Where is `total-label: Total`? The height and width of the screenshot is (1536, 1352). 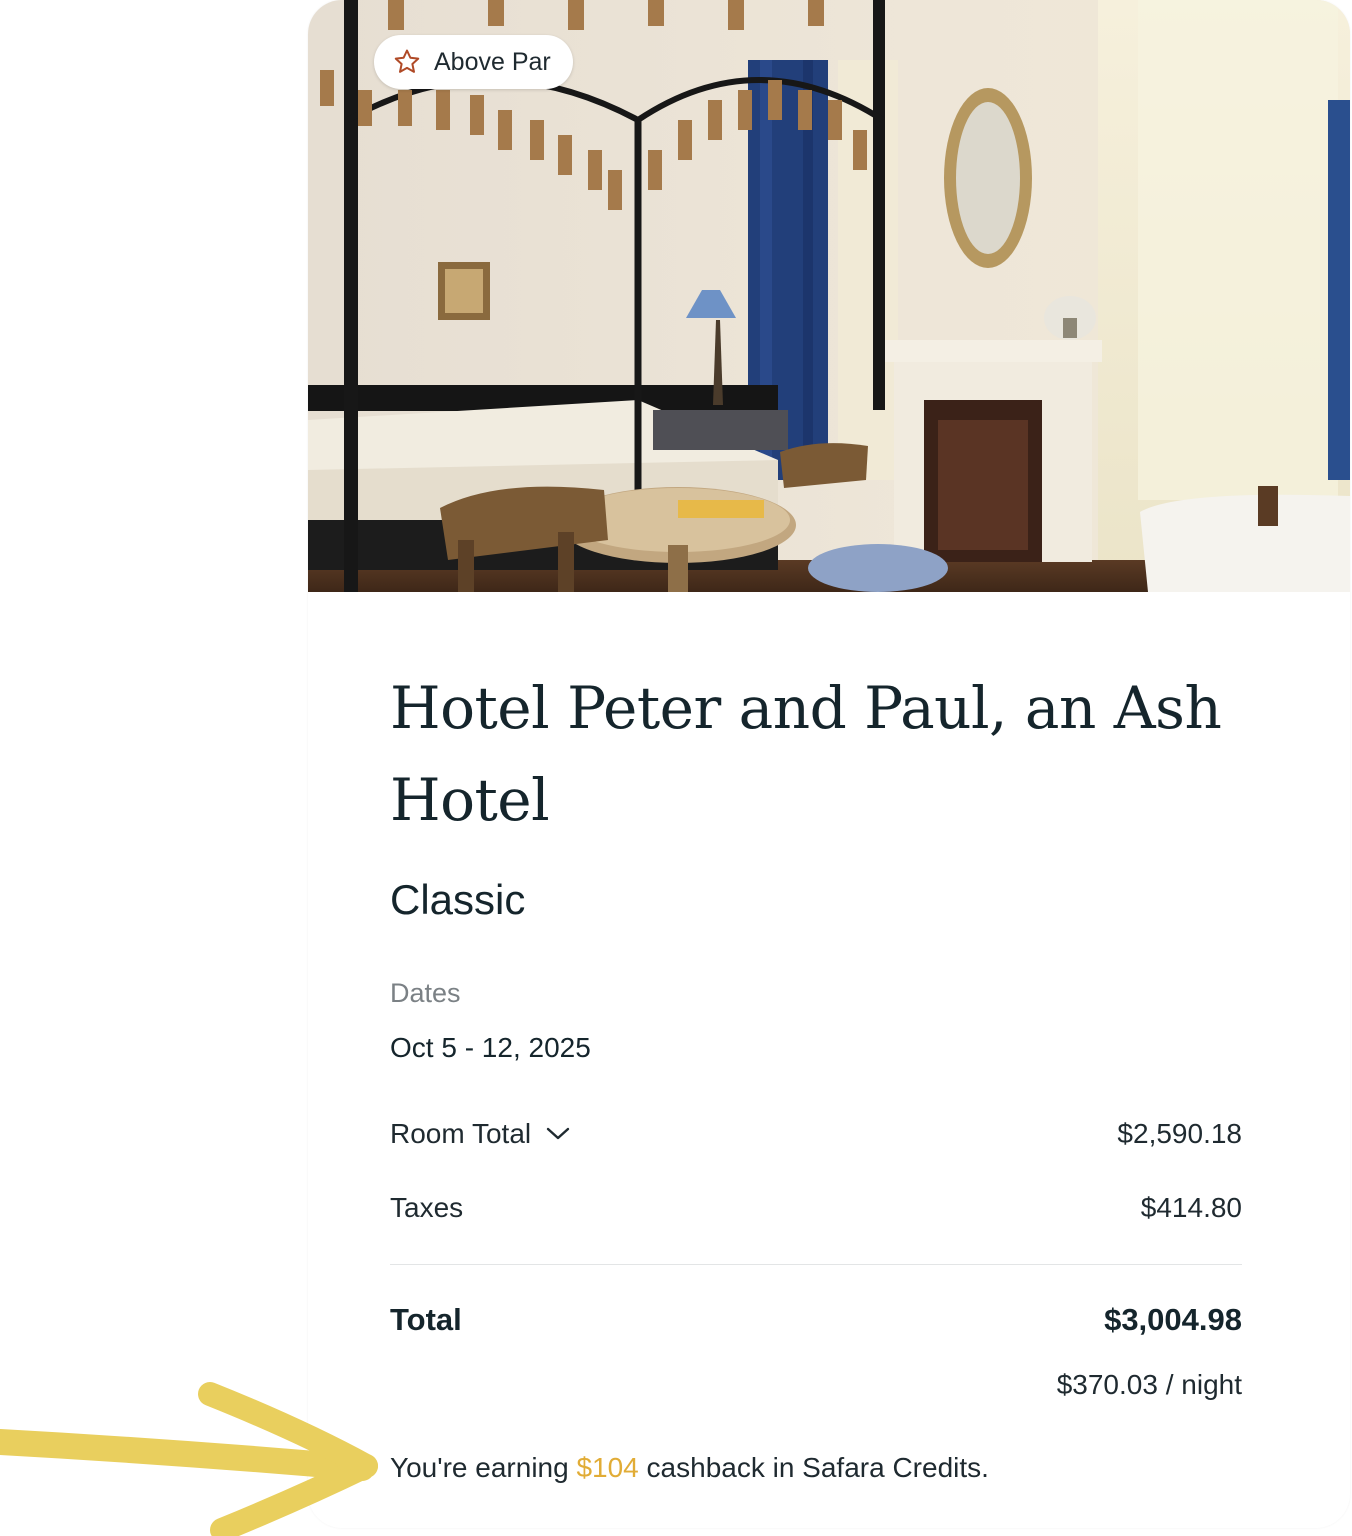 total-label: Total is located at coordinates (426, 1319).